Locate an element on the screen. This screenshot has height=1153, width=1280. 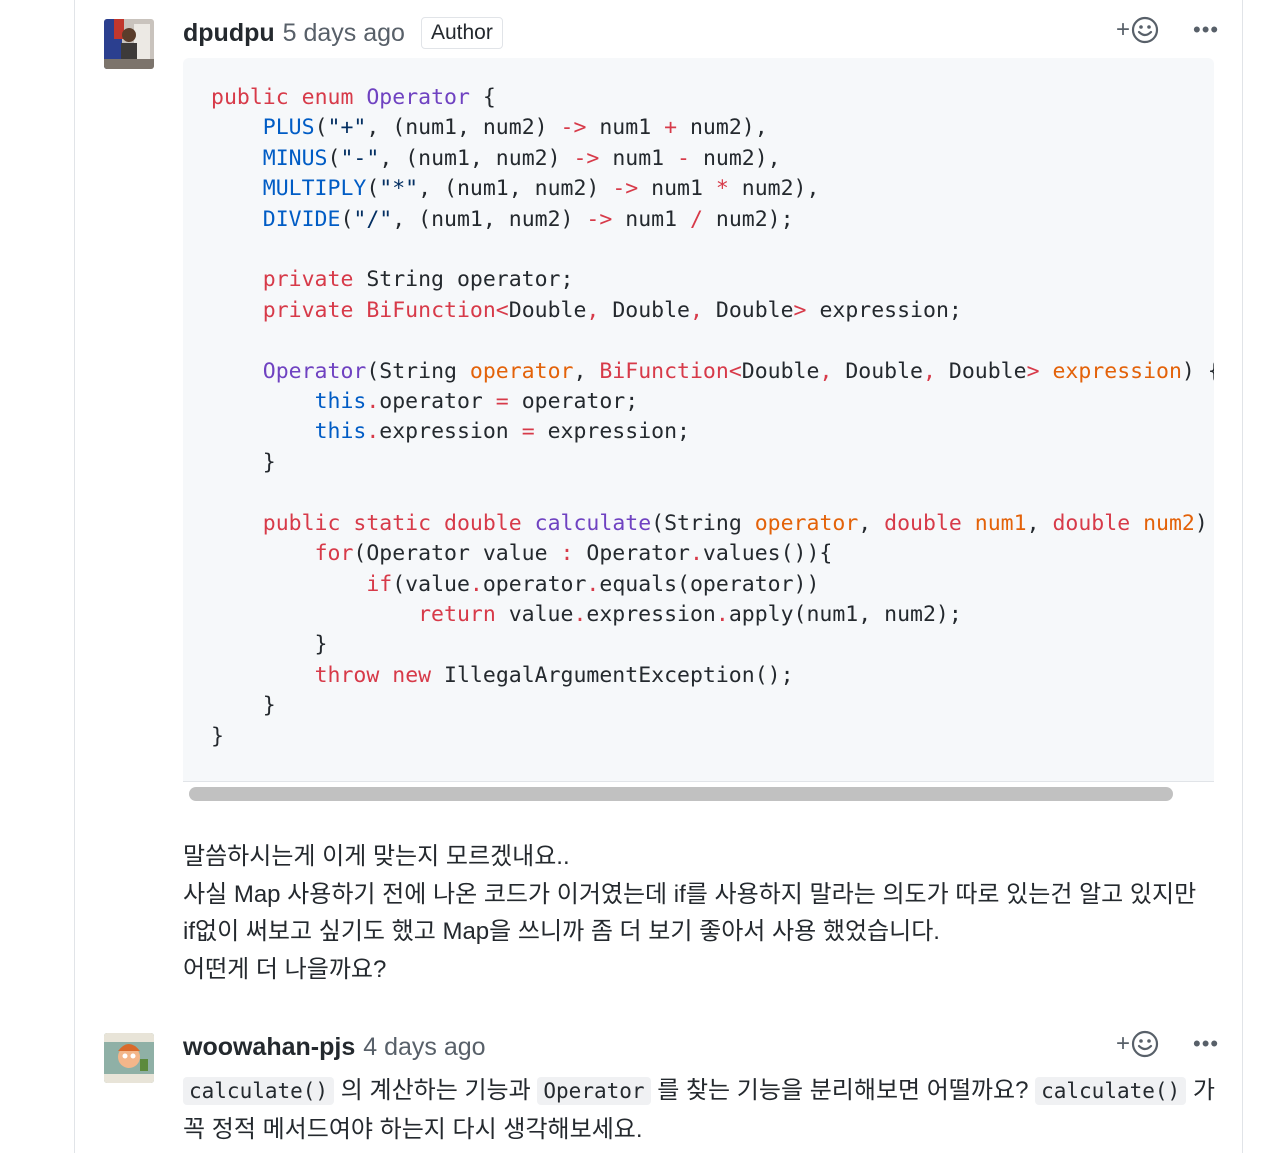
reply-text: 의 계산하는 기능과 is located at coordinates (436, 1090).